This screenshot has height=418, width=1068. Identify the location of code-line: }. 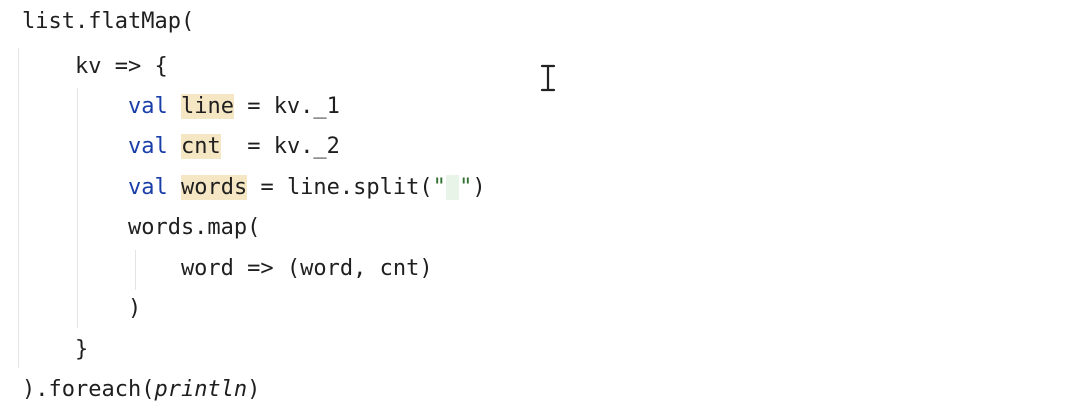
(55, 350).